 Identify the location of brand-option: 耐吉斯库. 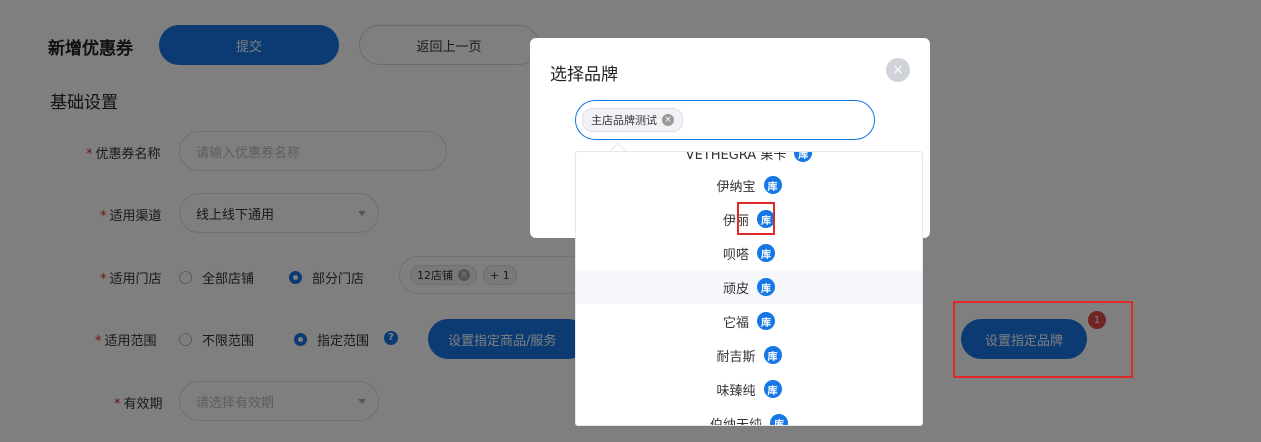
(749, 355).